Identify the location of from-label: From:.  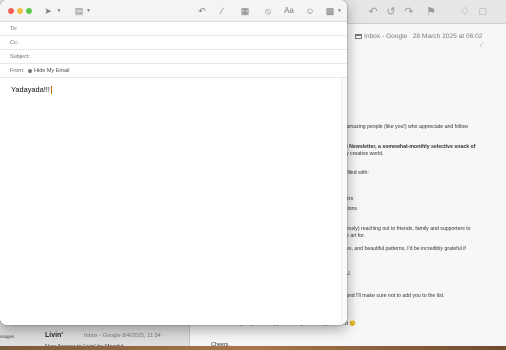
(17, 71).